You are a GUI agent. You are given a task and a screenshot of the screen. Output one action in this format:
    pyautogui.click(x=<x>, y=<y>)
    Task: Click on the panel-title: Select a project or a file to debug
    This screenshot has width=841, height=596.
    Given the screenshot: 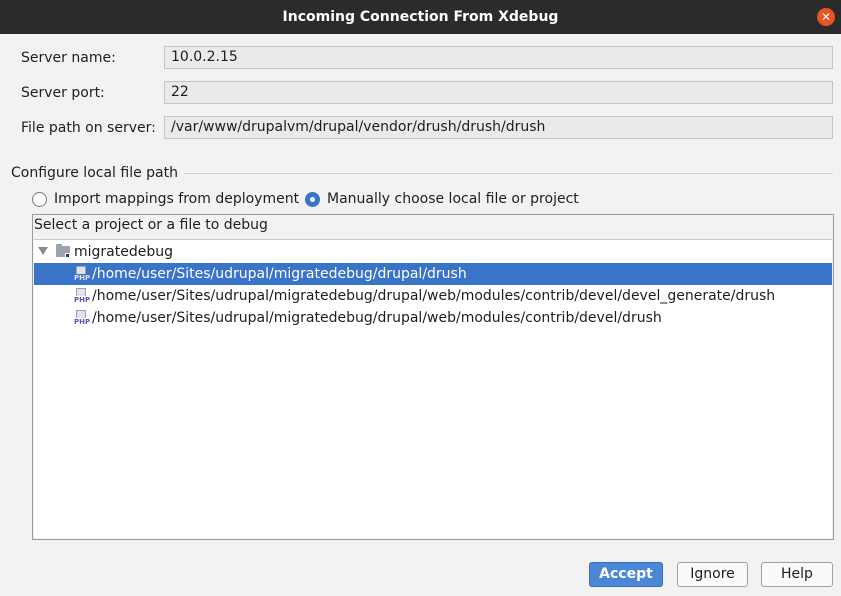 What is the action you would take?
    pyautogui.click(x=151, y=225)
    